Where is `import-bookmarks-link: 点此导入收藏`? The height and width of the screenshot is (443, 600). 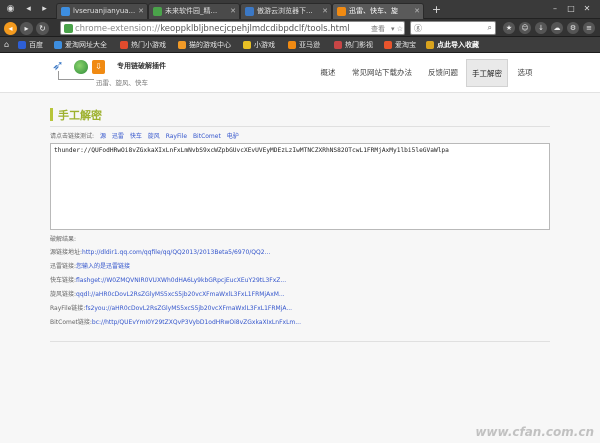
import-bookmarks-link: 点此导入收藏 is located at coordinates (452, 45).